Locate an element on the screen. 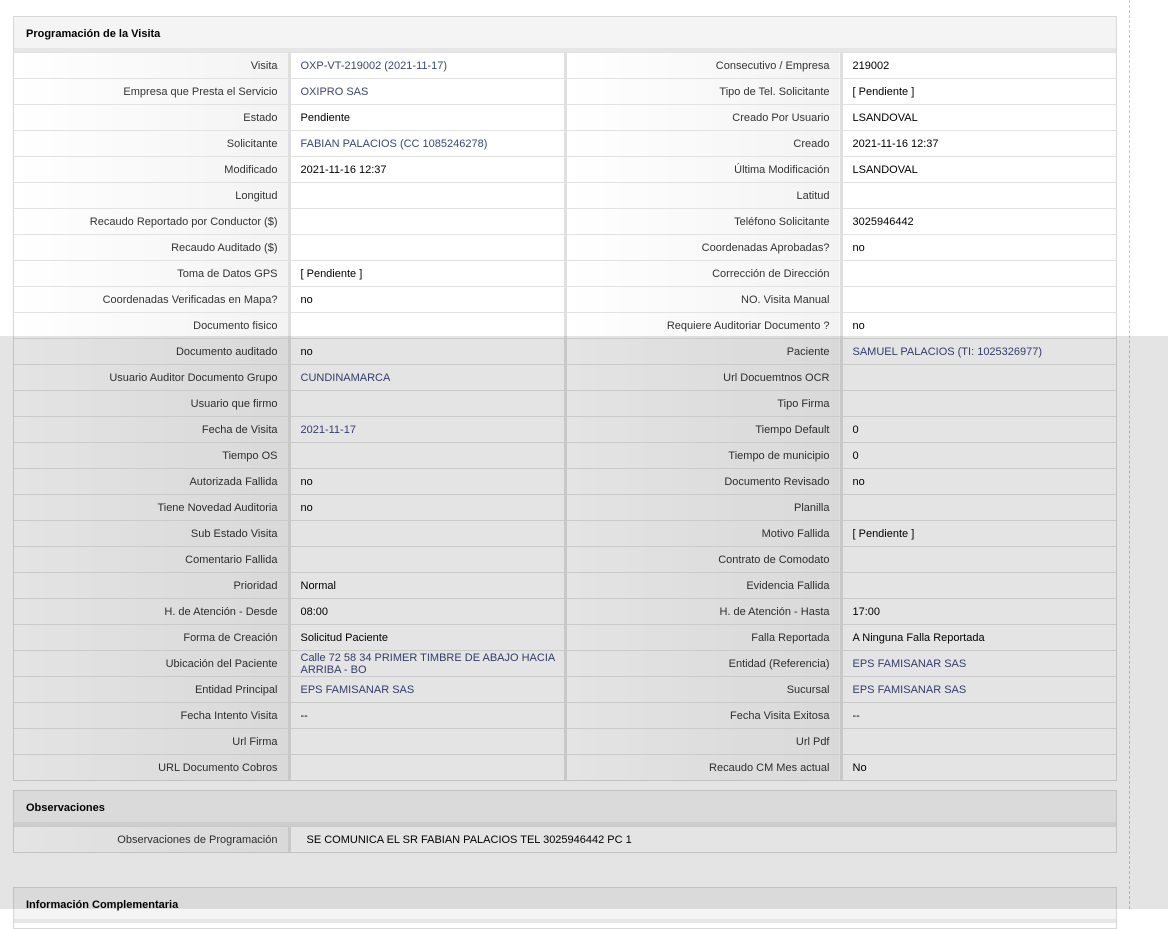 This screenshot has height=929, width=1168. field-label: Tiene Novedad Auditoria is located at coordinates (152, 507).